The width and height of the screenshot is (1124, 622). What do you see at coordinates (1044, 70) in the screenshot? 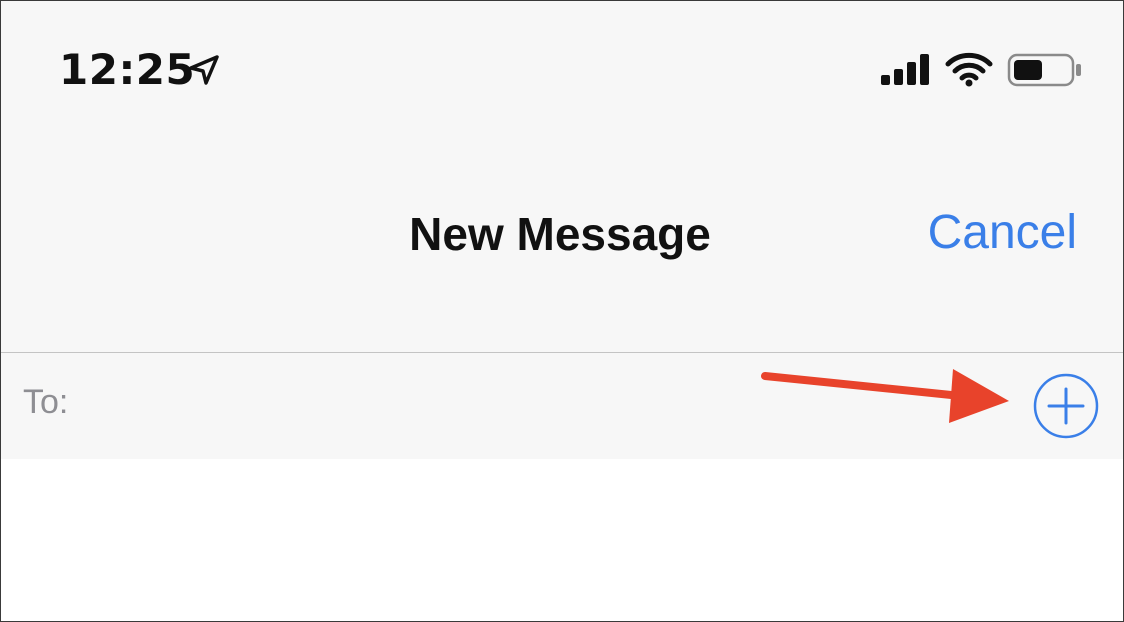
I see `battery-icon` at bounding box center [1044, 70].